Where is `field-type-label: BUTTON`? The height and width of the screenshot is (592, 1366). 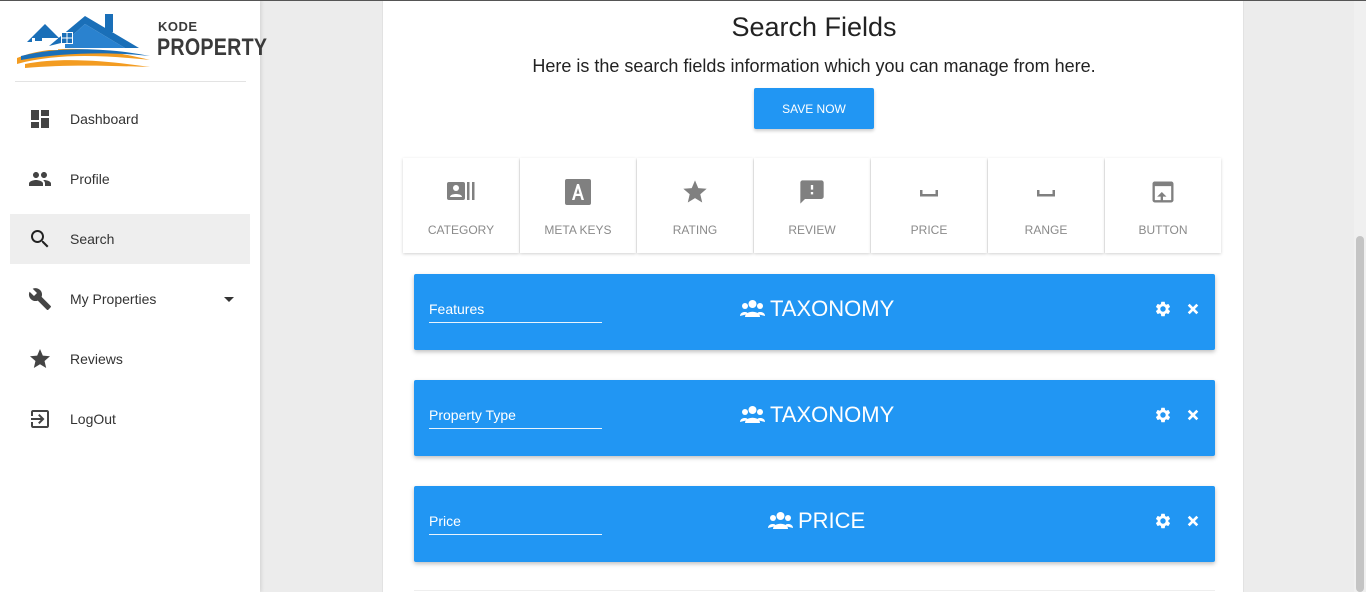
field-type-label: BUTTON is located at coordinates (1163, 230).